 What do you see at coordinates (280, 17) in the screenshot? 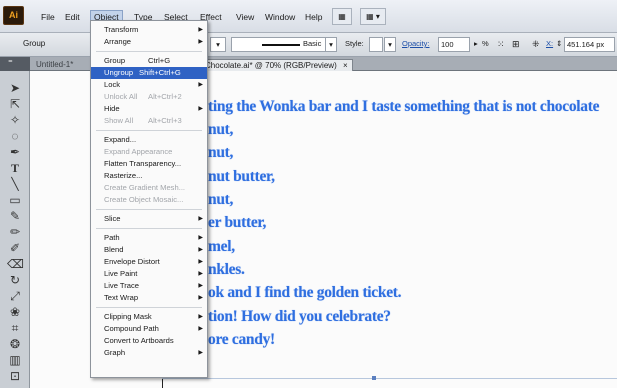
I see `menu-window: Window` at bounding box center [280, 17].